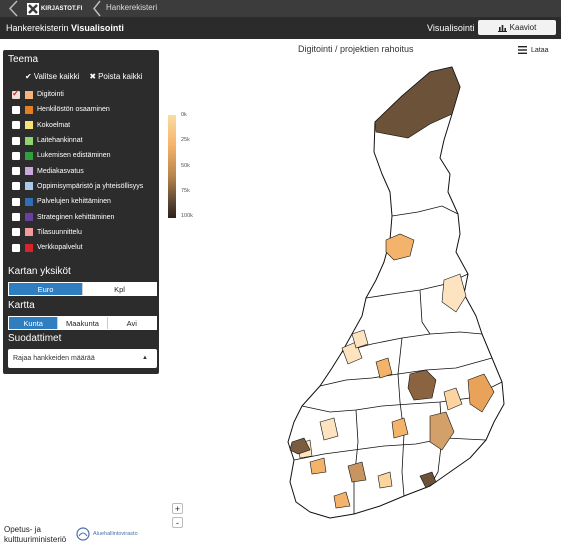 This screenshot has width=561, height=545. I want to click on unit-toggle: Euro Kpl, so click(82, 289).